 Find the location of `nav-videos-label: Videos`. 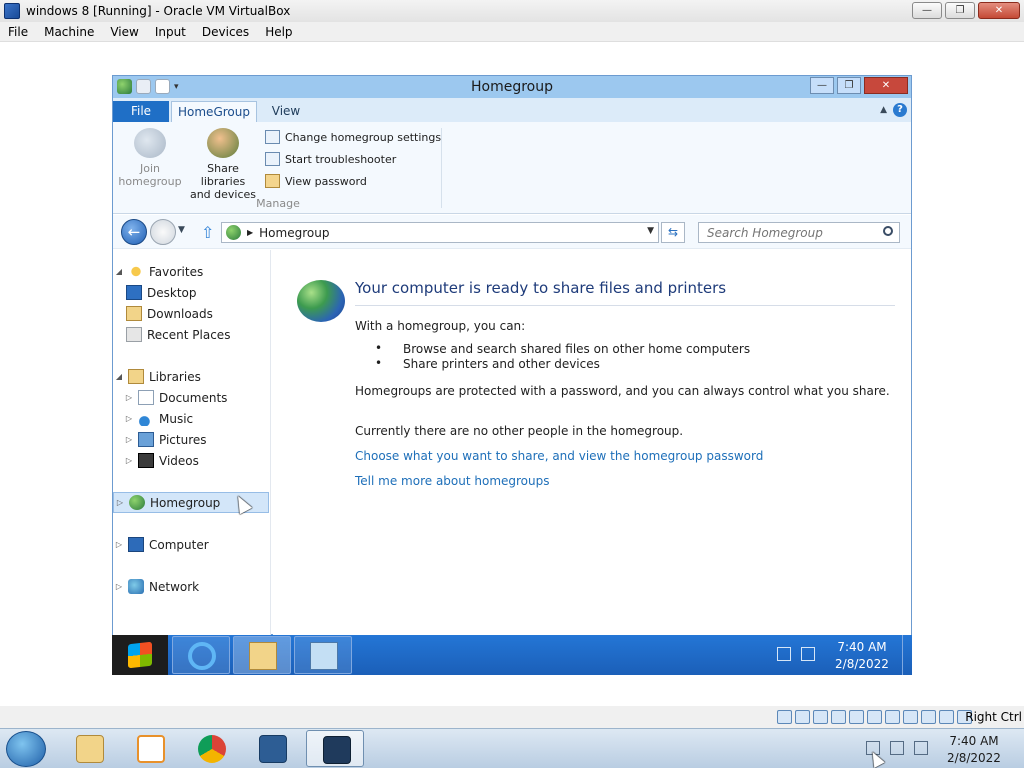

nav-videos-label: Videos is located at coordinates (179, 460).